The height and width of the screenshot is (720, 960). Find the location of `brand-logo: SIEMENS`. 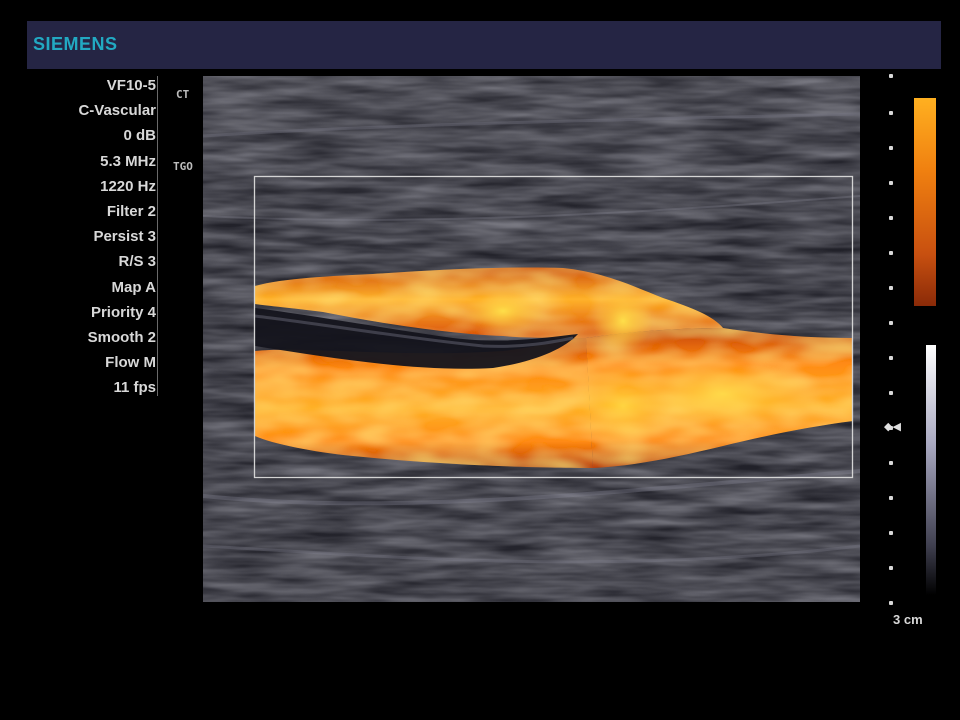

brand-logo: SIEMENS is located at coordinates (75, 44).